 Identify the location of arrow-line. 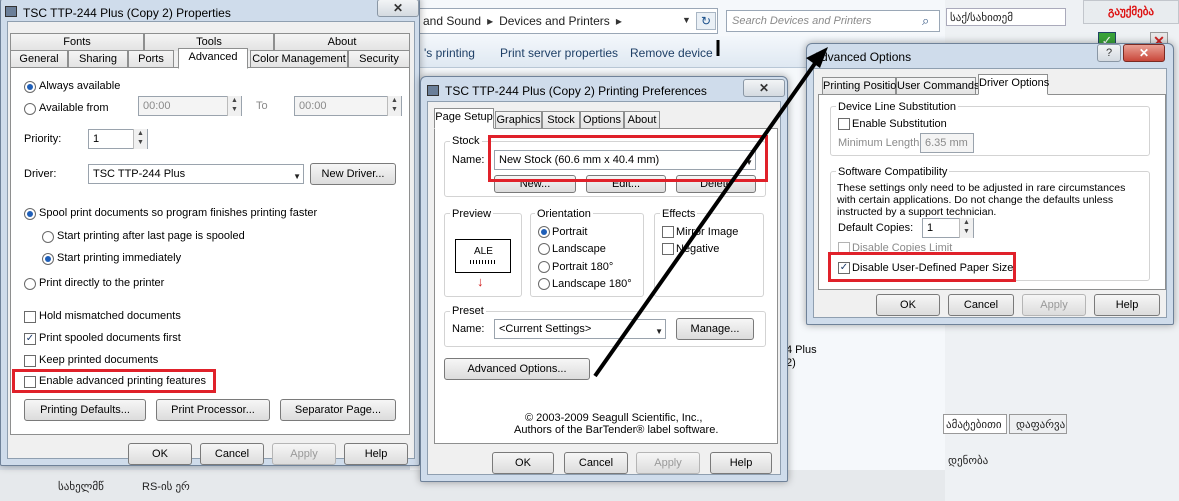
(705, 219).